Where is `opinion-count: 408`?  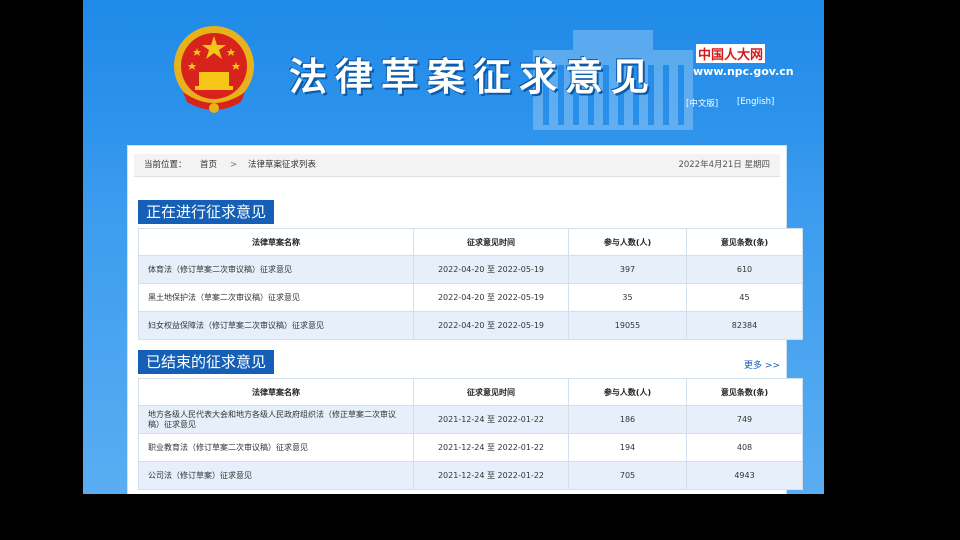 opinion-count: 408 is located at coordinates (744, 447).